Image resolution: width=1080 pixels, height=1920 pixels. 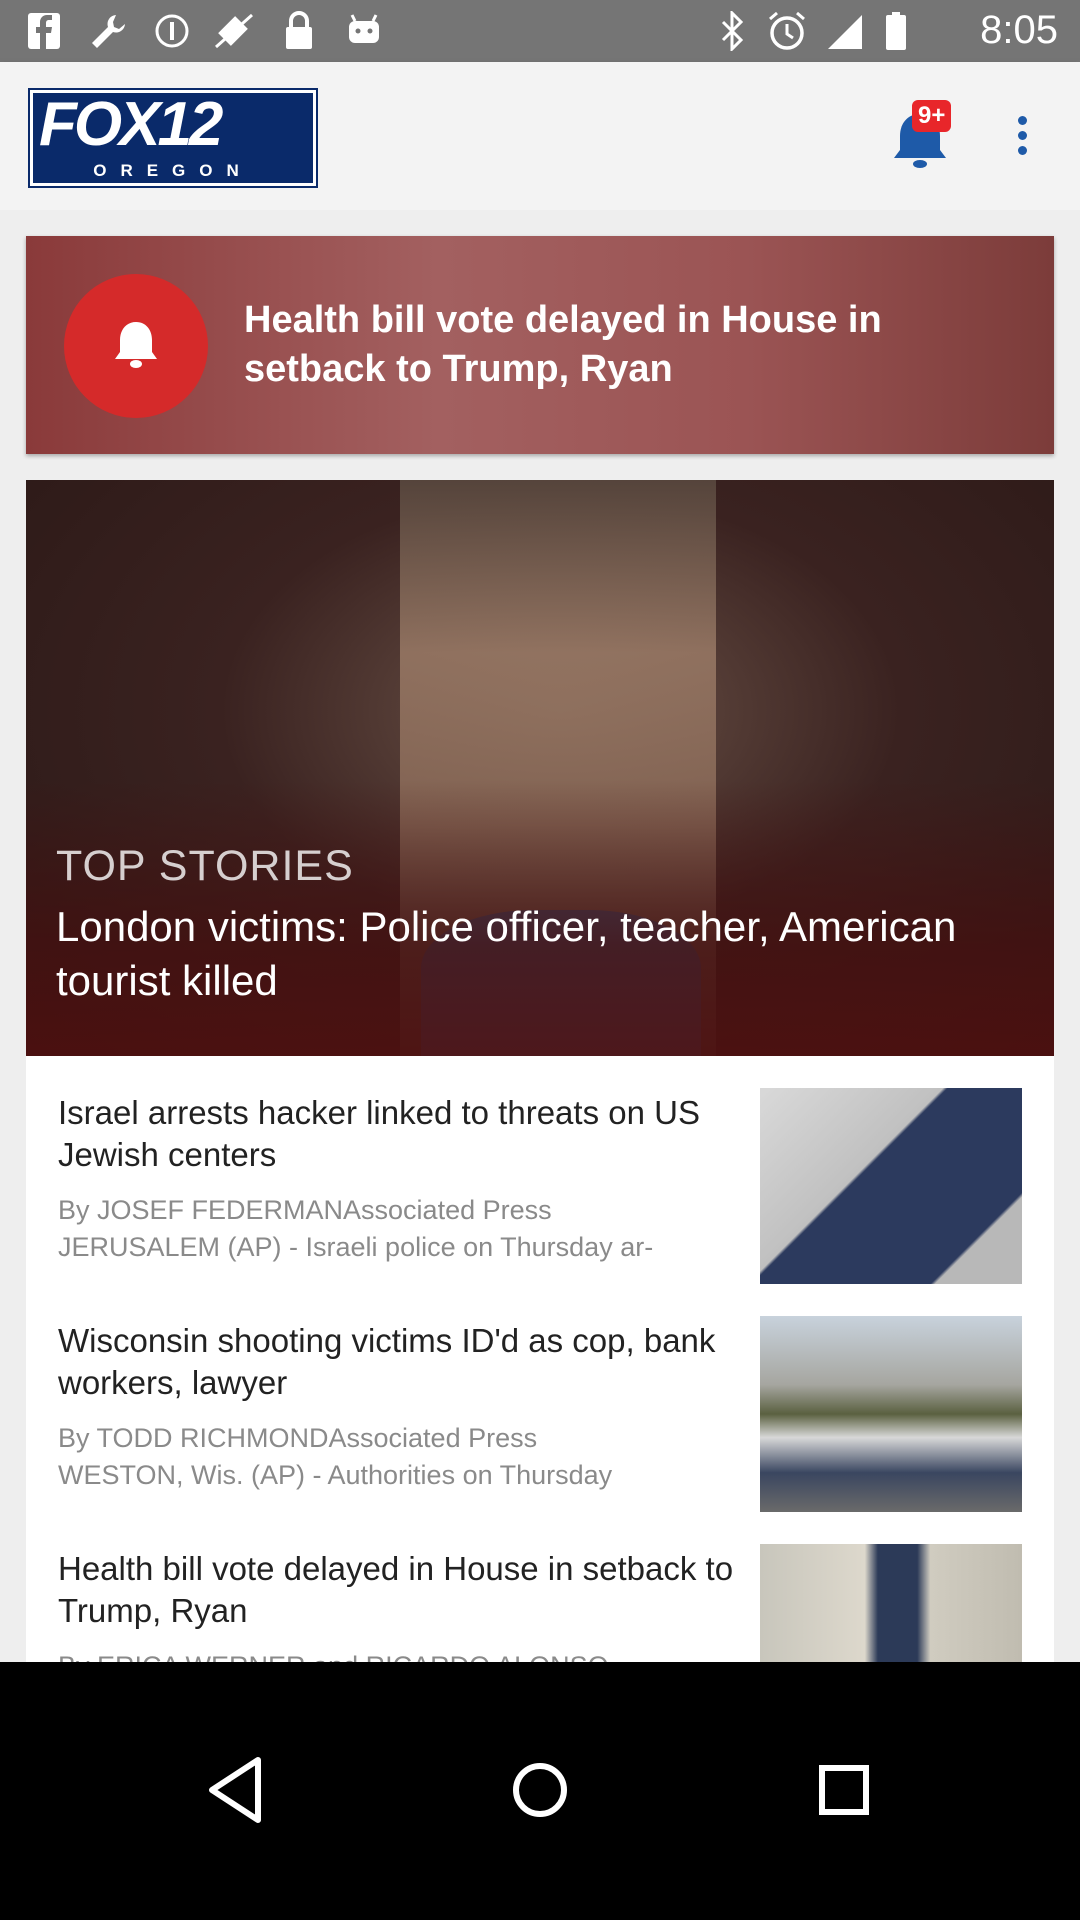 I want to click on alarm-icon, so click(x=787, y=30).